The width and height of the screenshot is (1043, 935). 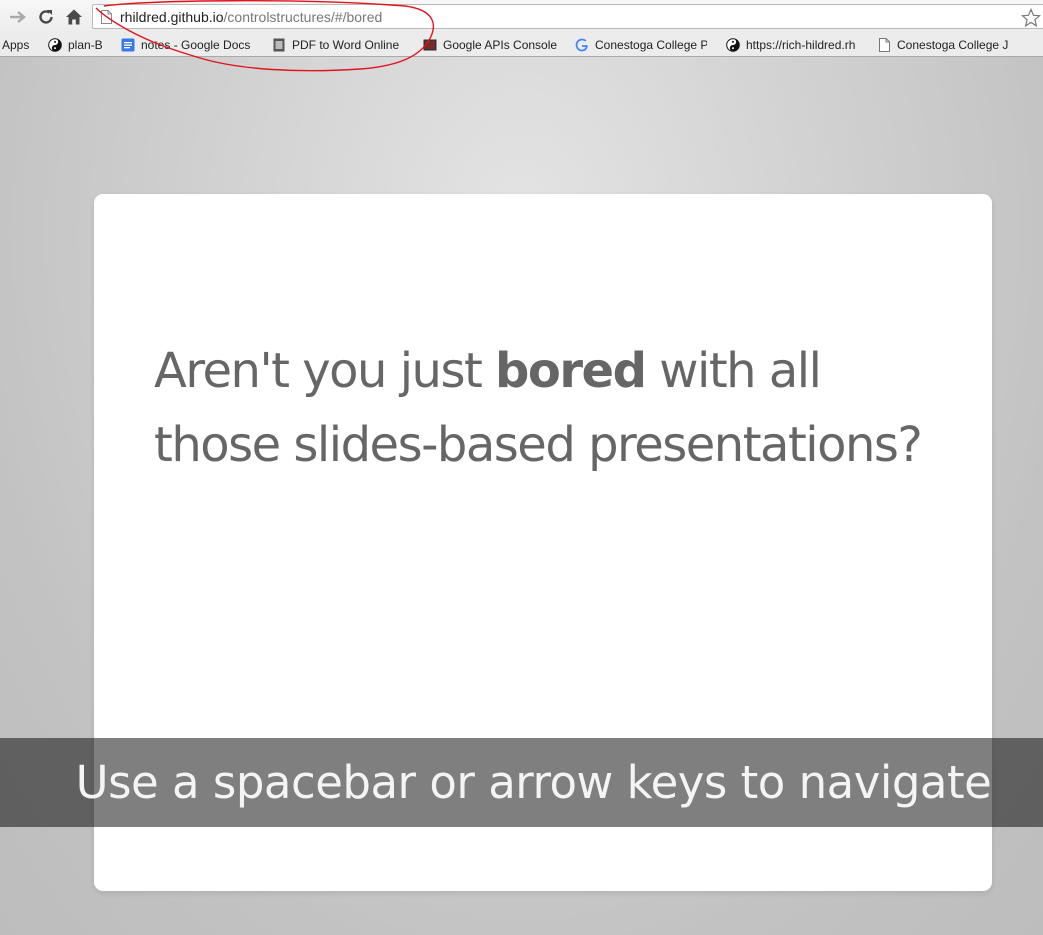 I want to click on bookmark-label: Conestoga College P, so click(x=651, y=45).